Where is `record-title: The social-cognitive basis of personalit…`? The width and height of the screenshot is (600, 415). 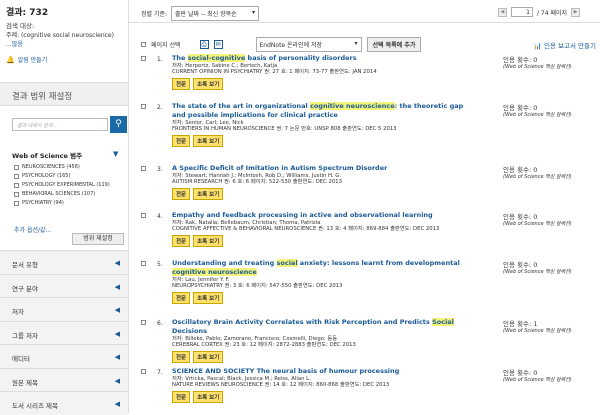
record-title: The social-cognitive basis of personalit… is located at coordinates (319, 58).